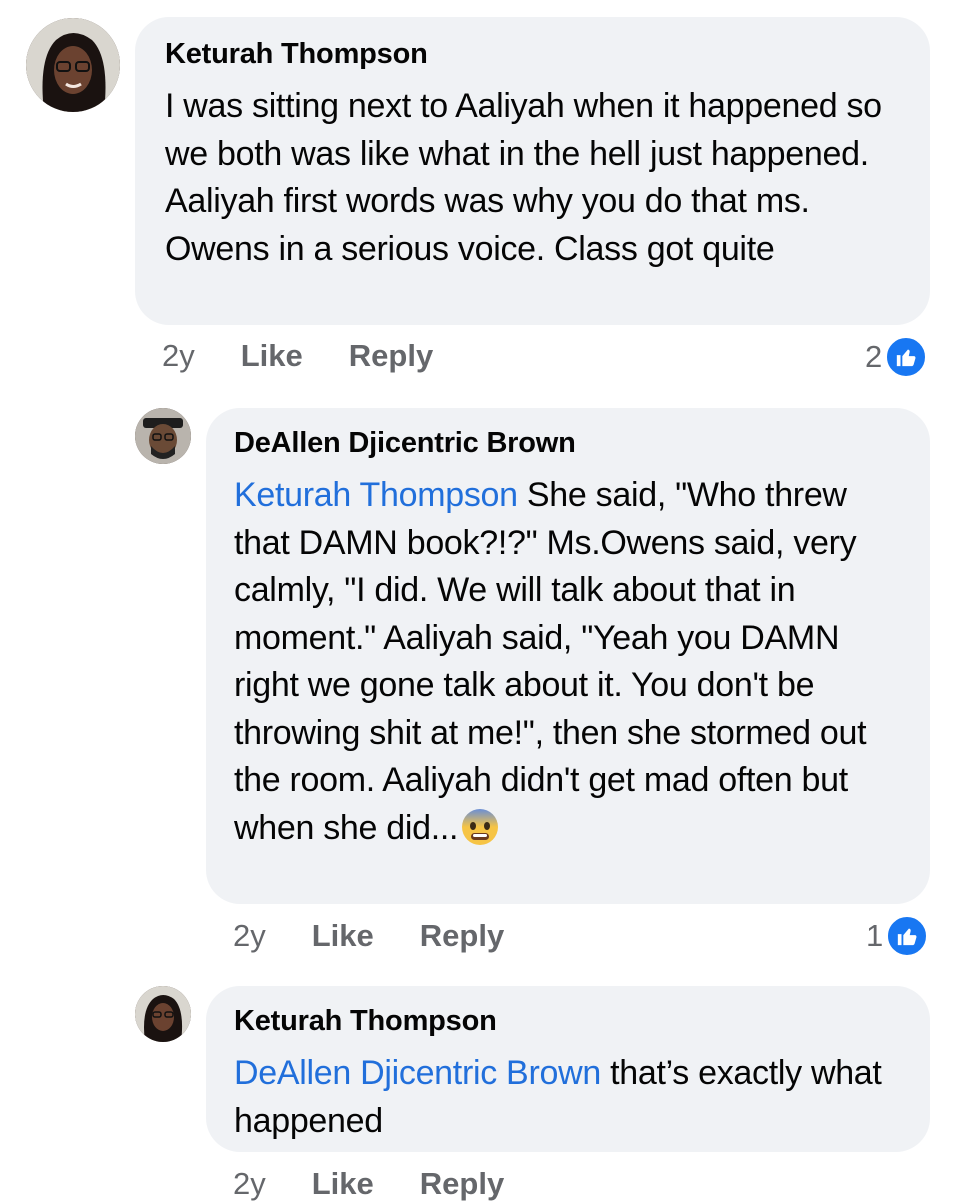  I want to click on reaction-count: 2, so click(874, 356).